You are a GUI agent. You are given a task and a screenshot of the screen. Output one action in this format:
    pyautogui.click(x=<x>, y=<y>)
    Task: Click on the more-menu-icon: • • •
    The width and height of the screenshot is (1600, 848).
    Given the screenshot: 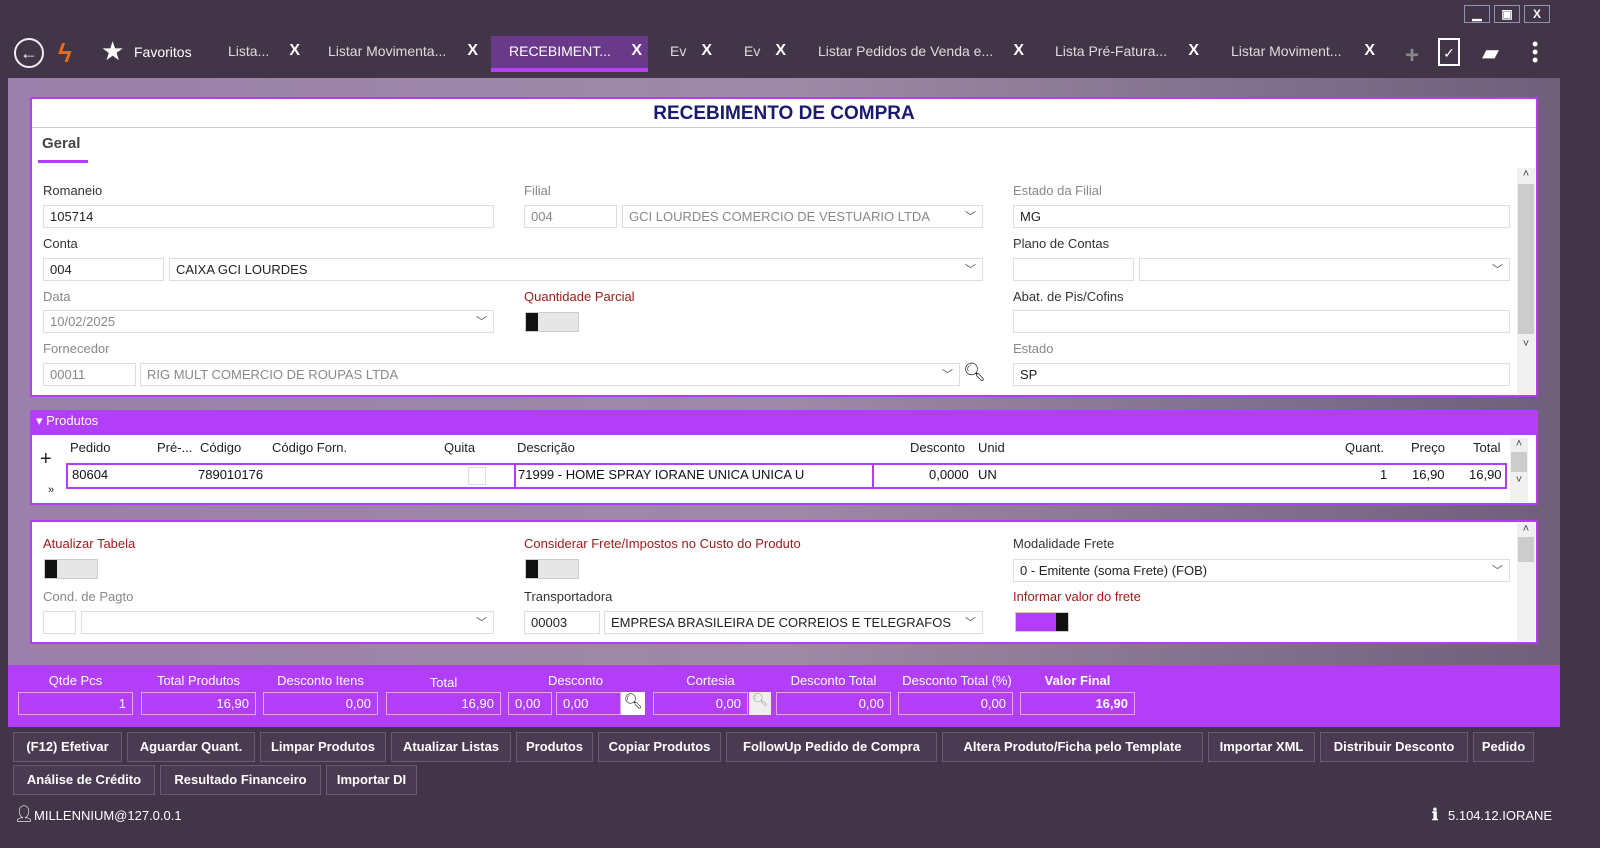 What is the action you would take?
    pyautogui.click(x=1535, y=52)
    